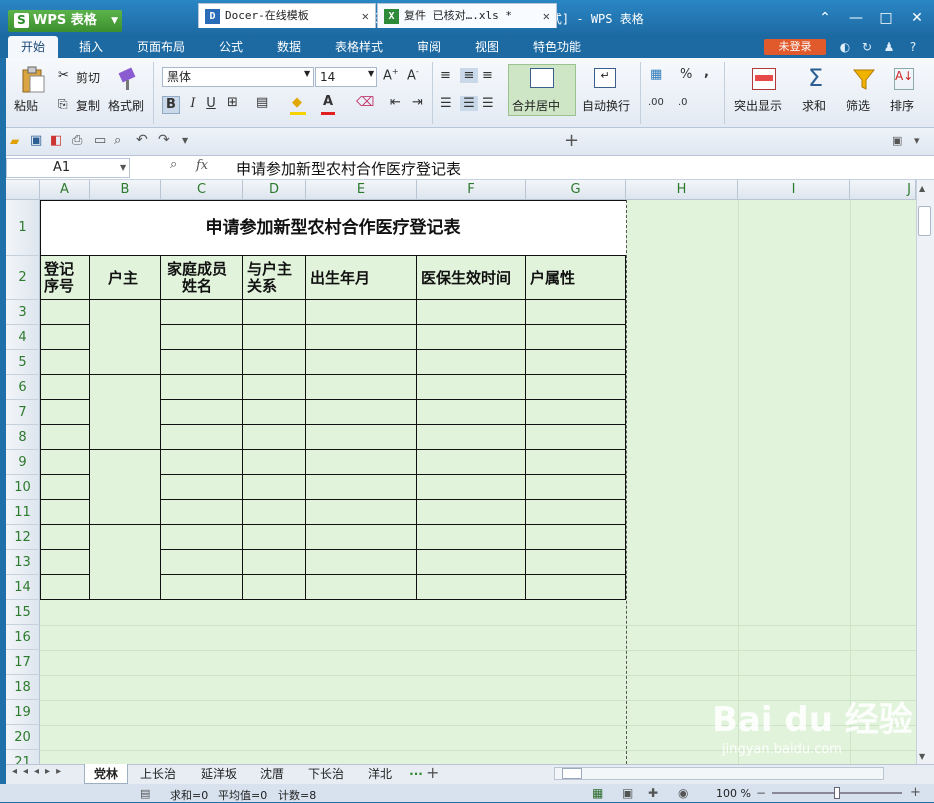 This screenshot has height=803, width=934. I want to click on search-doc-icon: ⌕, so click(117, 140).